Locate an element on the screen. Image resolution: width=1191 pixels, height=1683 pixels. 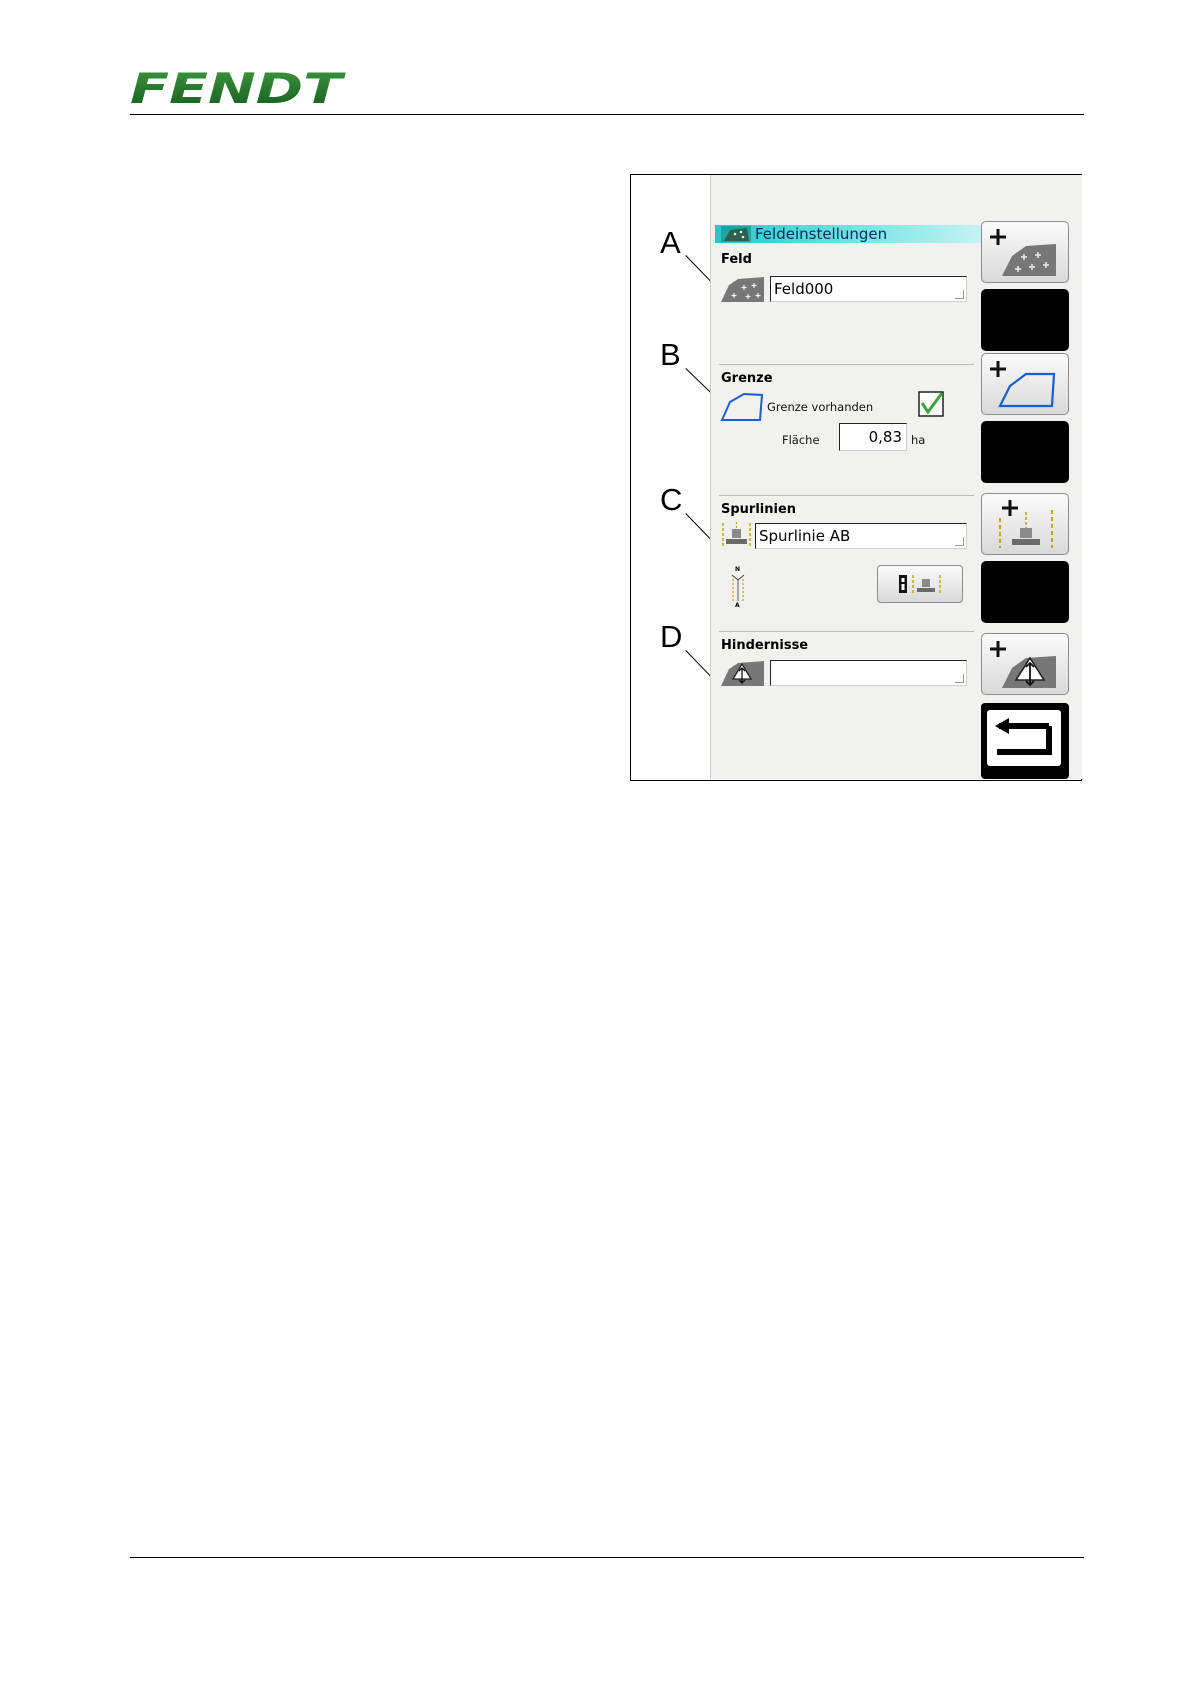
brand-text: FENDT is located at coordinates (238, 88).